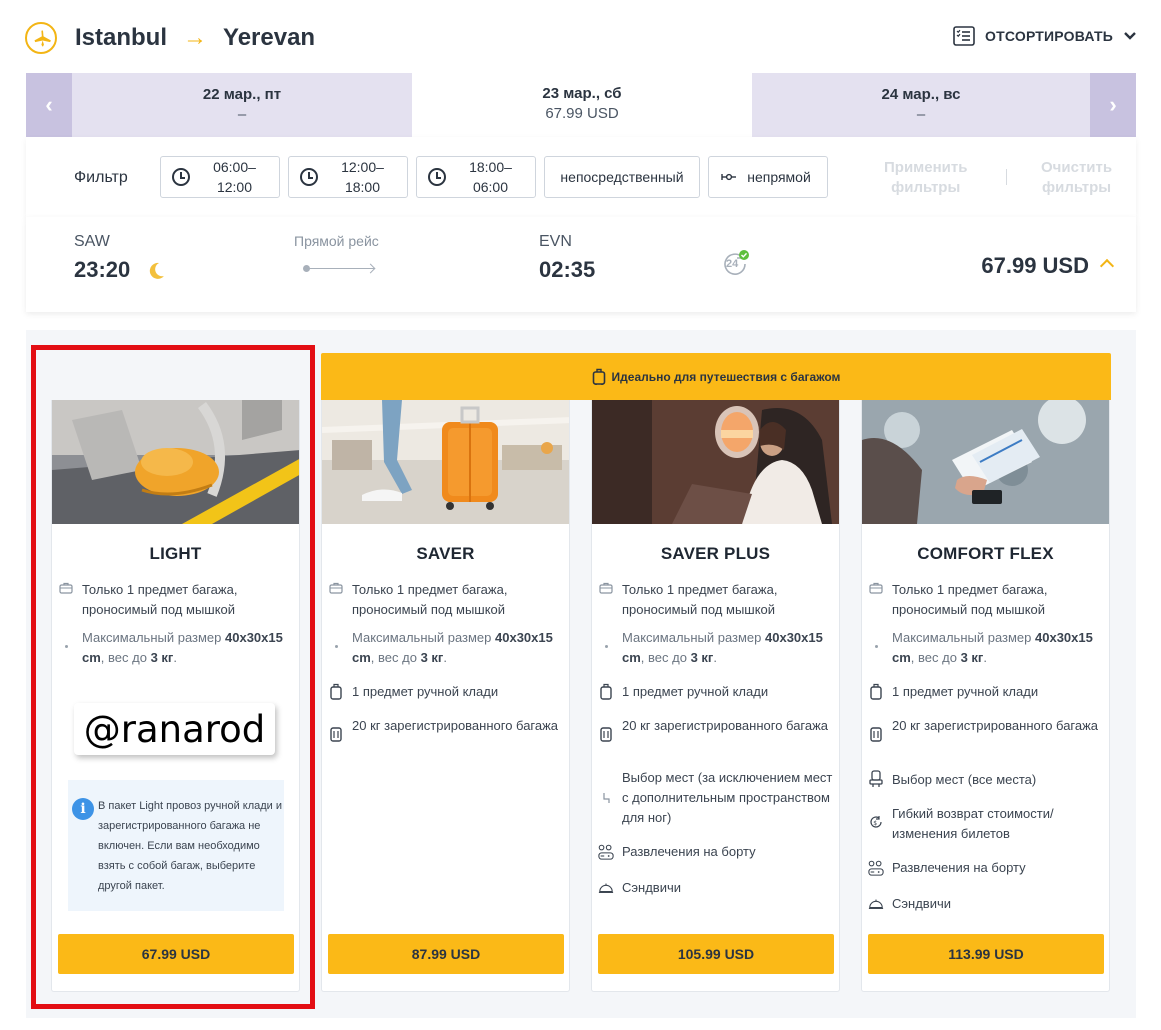  I want to click on select-fare-comfort-flex-button: 113.99 USD, so click(986, 954).